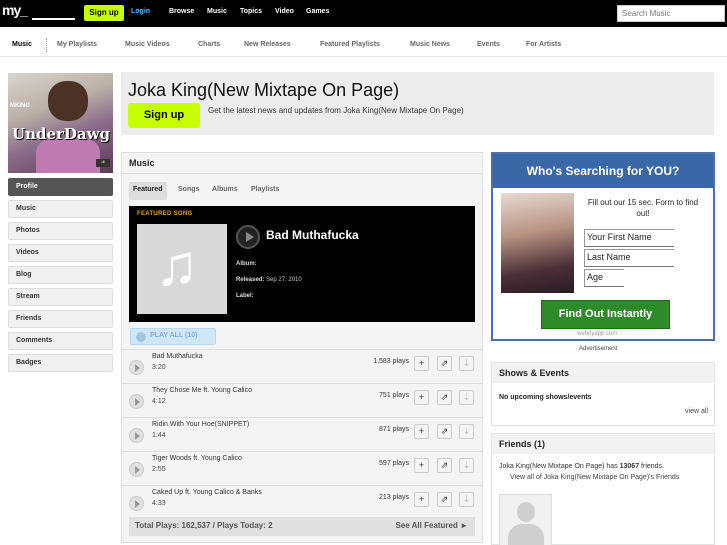  What do you see at coordinates (200, 424) in the screenshot?
I see `track-name: Ridin With Your Hoe(SNIPPET)` at bounding box center [200, 424].